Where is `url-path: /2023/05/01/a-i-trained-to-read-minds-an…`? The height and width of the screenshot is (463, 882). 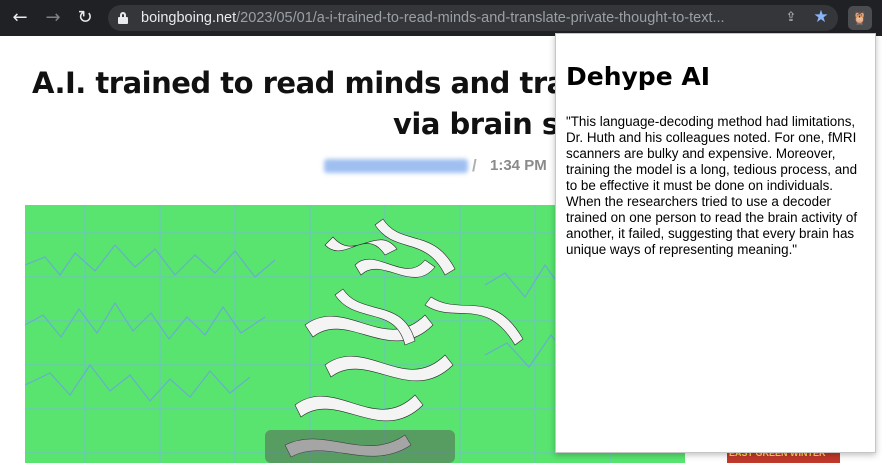
url-path: /2023/05/01/a-i-trained-to-read-minds-an… is located at coordinates (480, 18).